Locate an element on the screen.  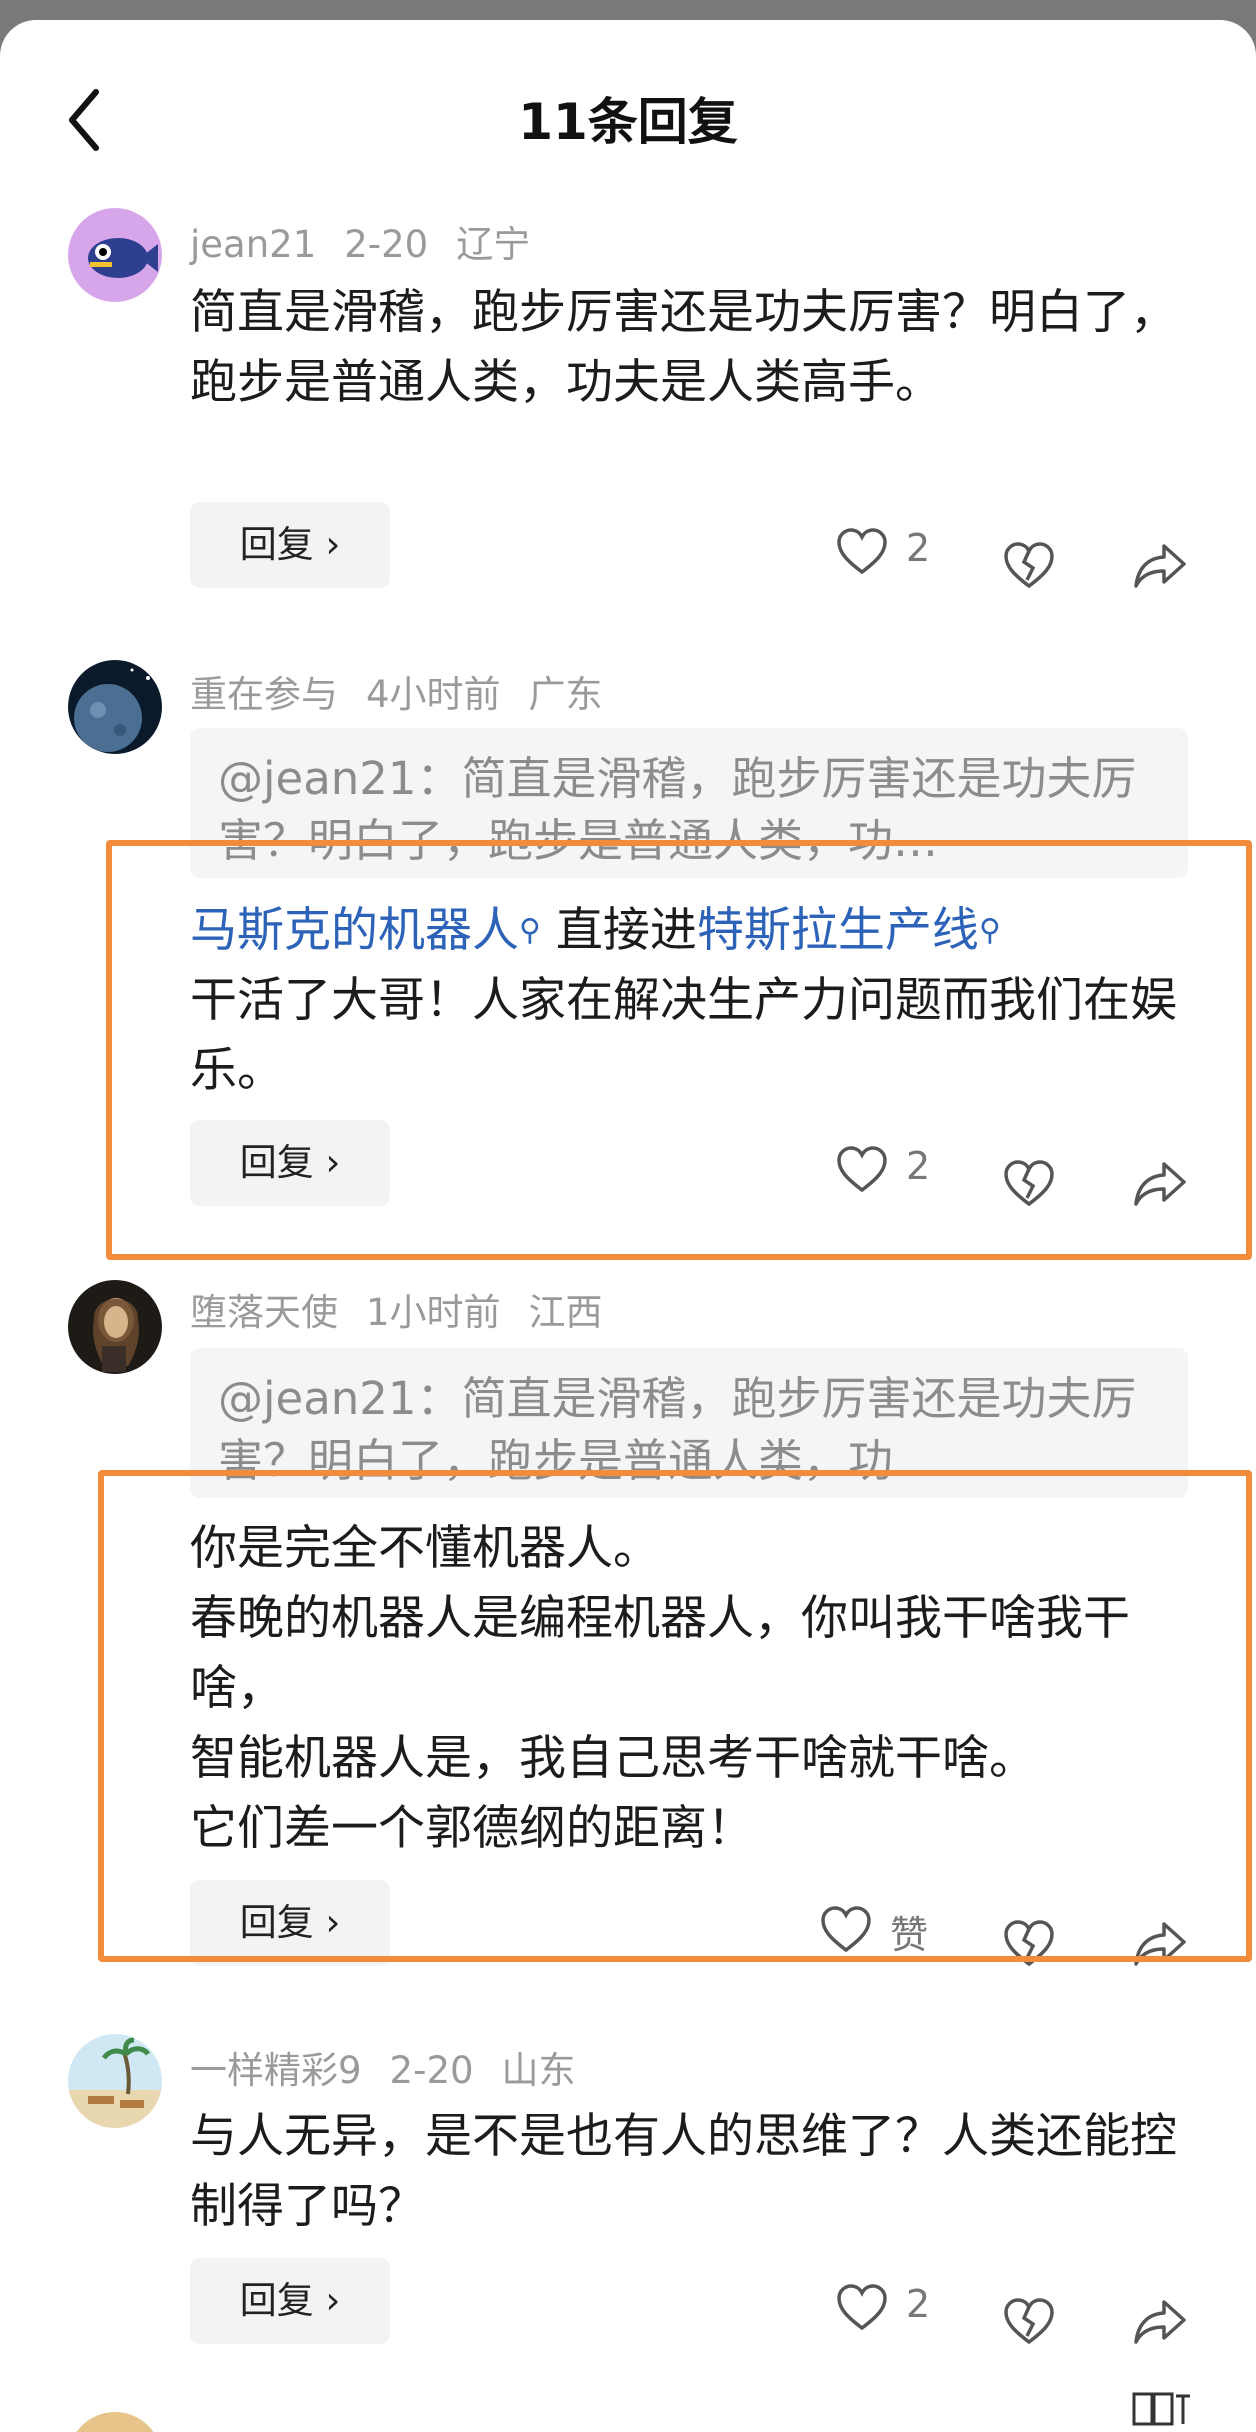
comment-meta: 堕落天使 1小时前 江西 is located at coordinates (410, 1309).